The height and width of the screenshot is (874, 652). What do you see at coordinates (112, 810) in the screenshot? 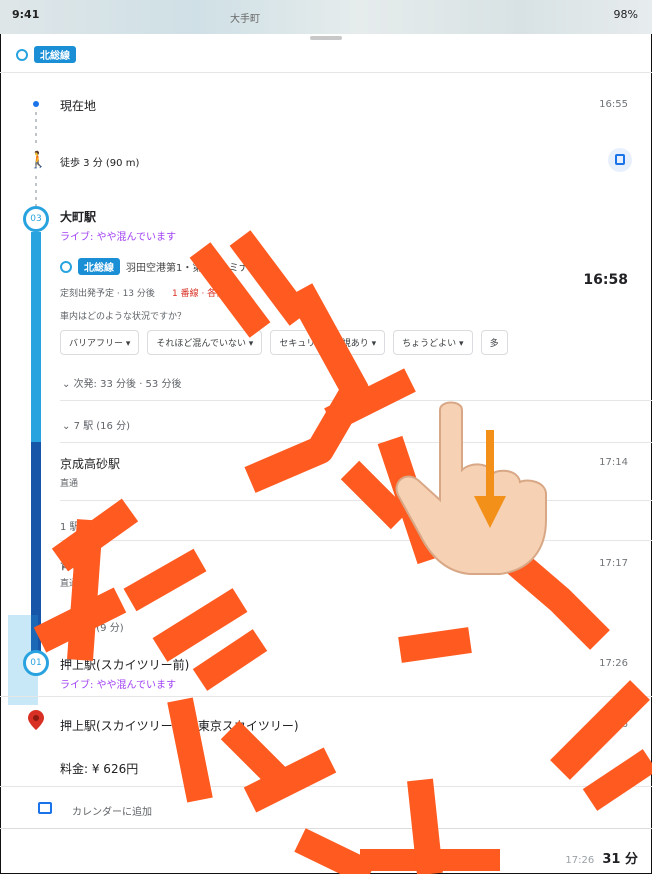
I see `add-to-calendar: カレンダーに追加` at bounding box center [112, 810].